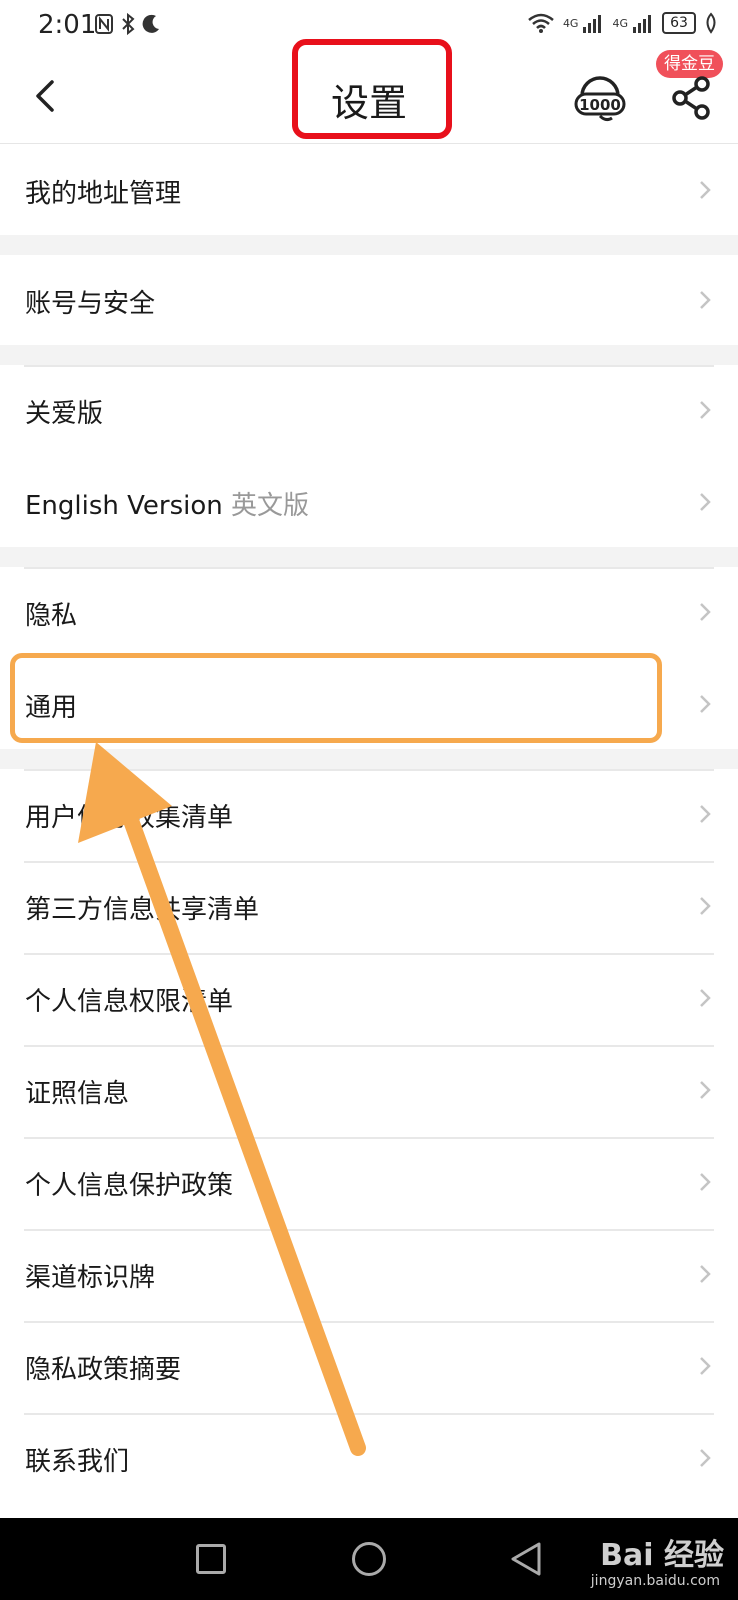 This screenshot has width=738, height=1600. I want to click on nav-bar: 设置 1000 得金豆, so click(369, 91).